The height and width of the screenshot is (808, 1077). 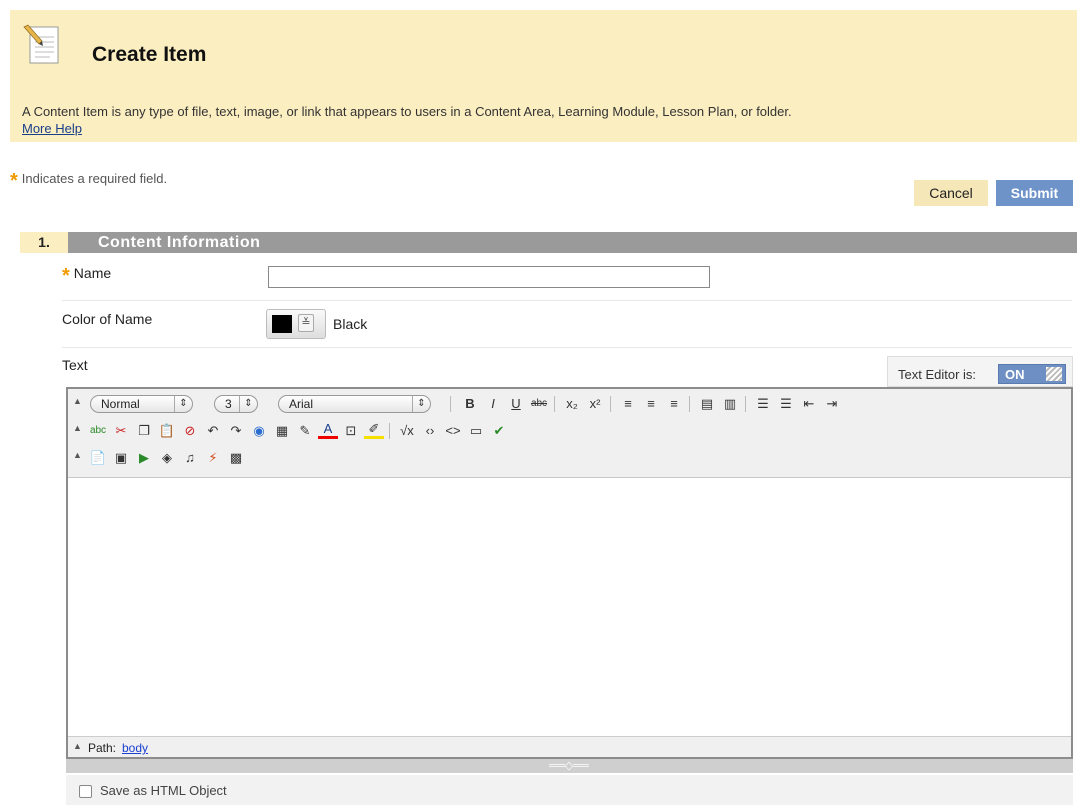 I want to click on name-label: * Name, so click(x=86, y=276).